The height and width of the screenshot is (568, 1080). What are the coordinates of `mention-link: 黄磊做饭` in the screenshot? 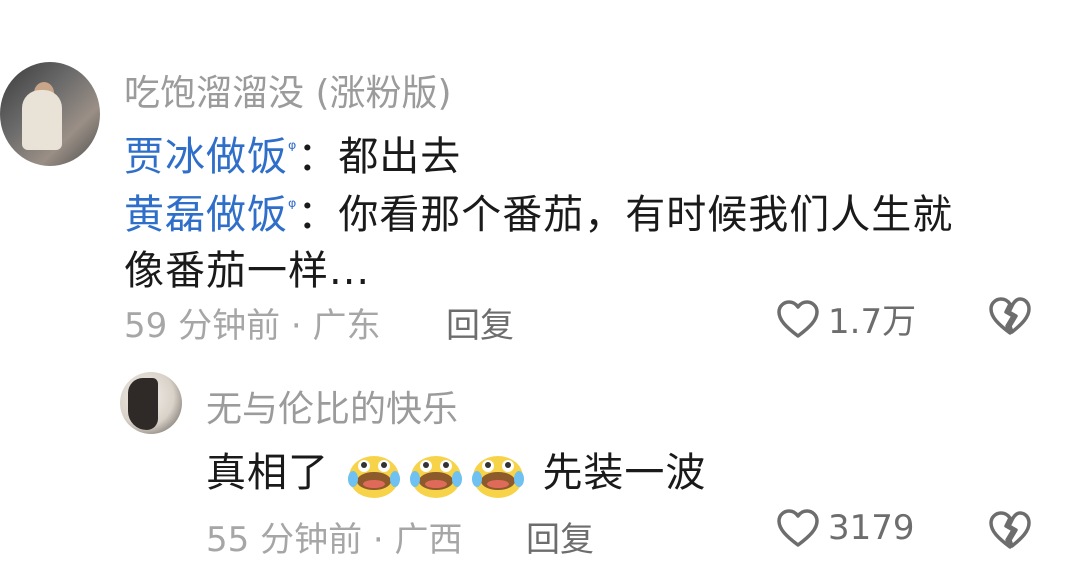 It's located at (206, 215).